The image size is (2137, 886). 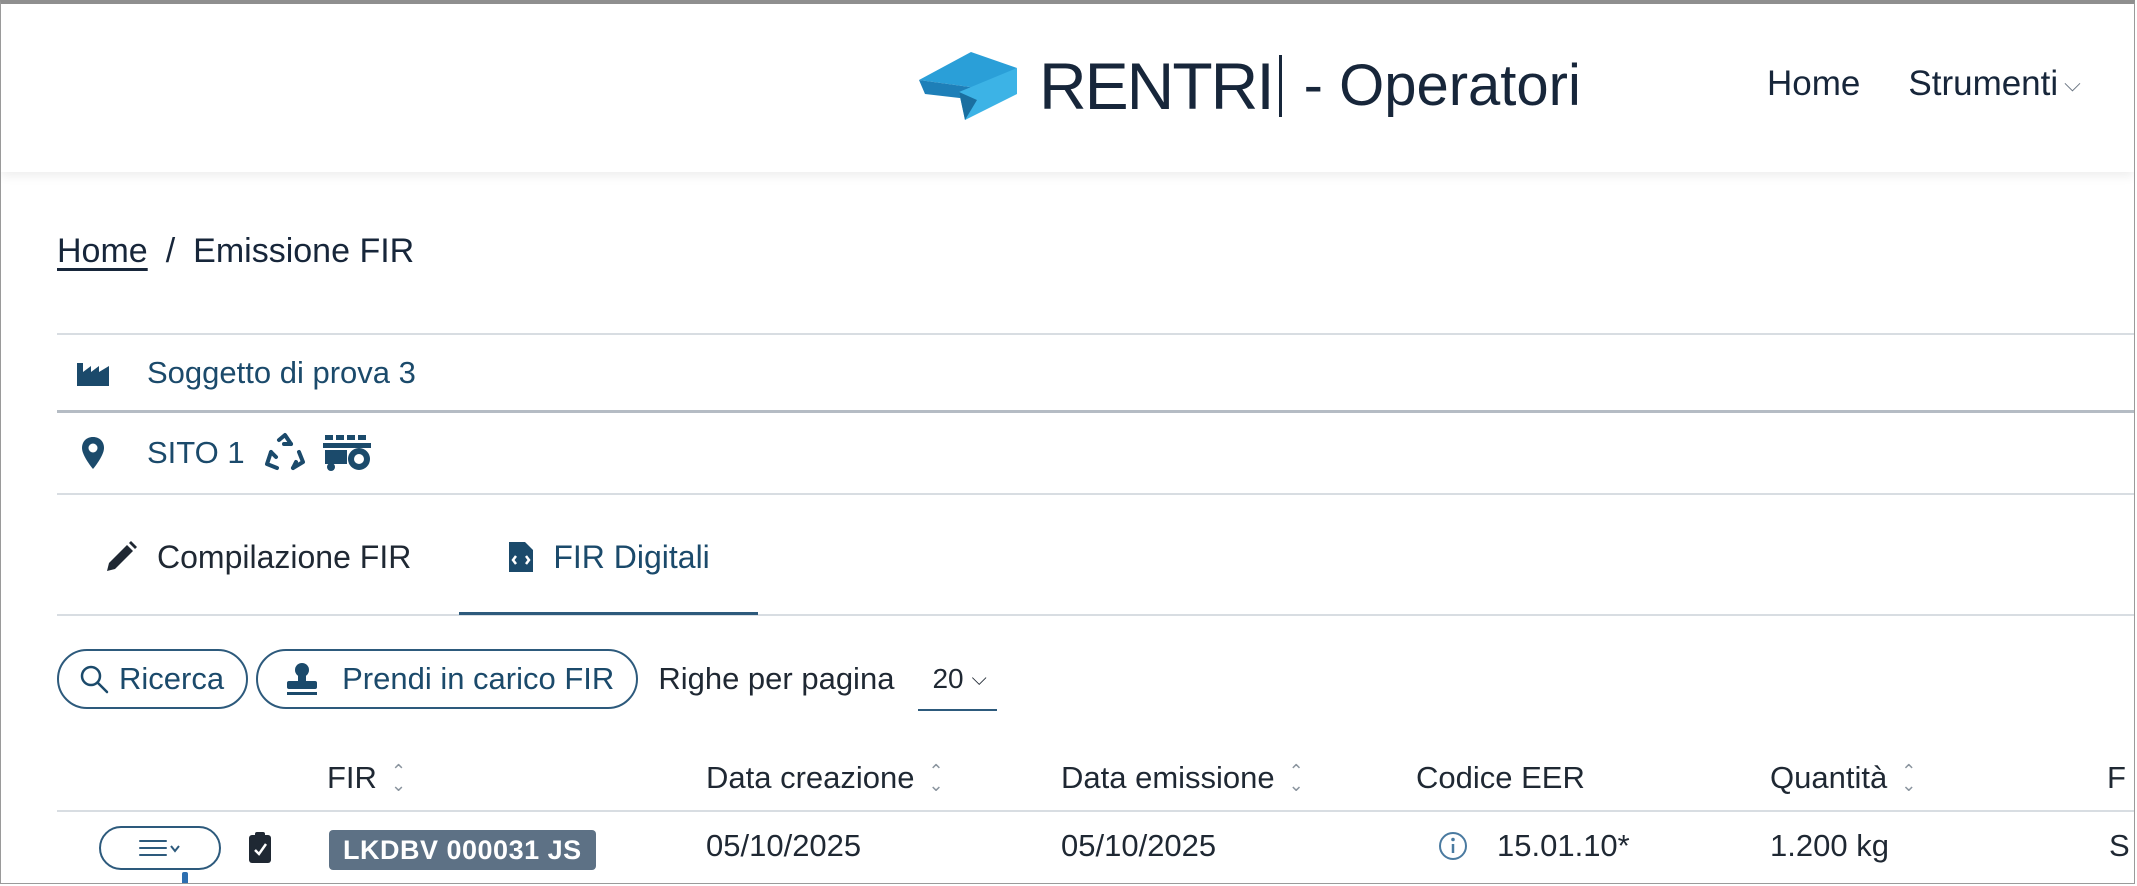 I want to click on brand-subtitle: - Operatori, so click(x=1442, y=85).